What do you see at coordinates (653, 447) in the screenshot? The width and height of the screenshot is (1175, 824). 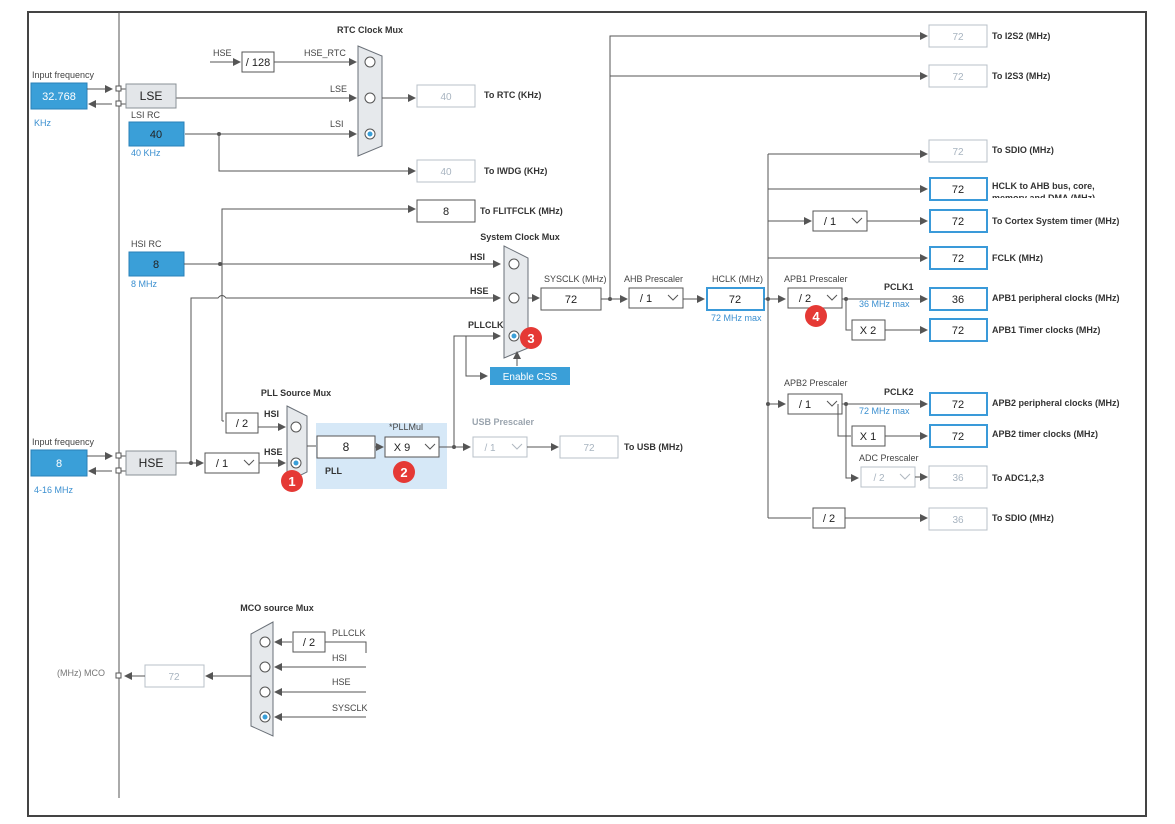 I see `usb-output-label: To USB (MHz)` at bounding box center [653, 447].